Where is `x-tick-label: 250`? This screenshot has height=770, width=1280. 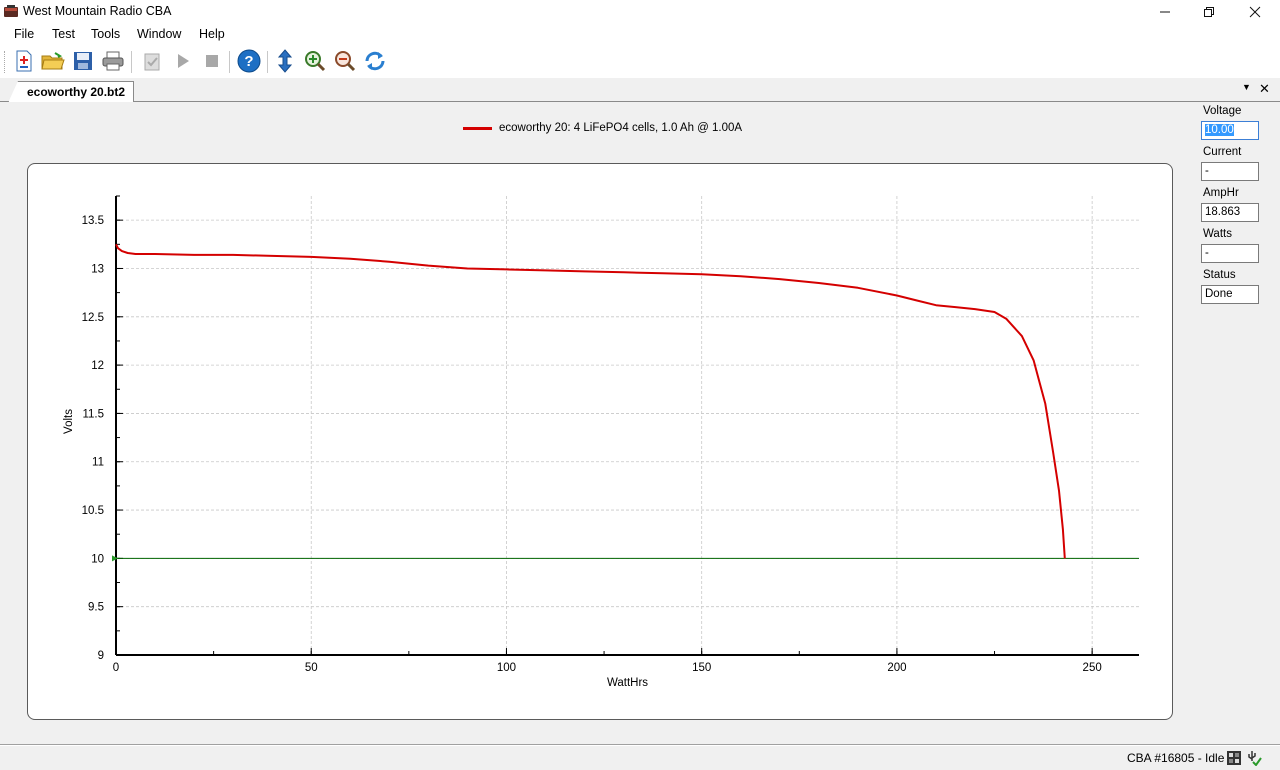 x-tick-label: 250 is located at coordinates (1092, 668).